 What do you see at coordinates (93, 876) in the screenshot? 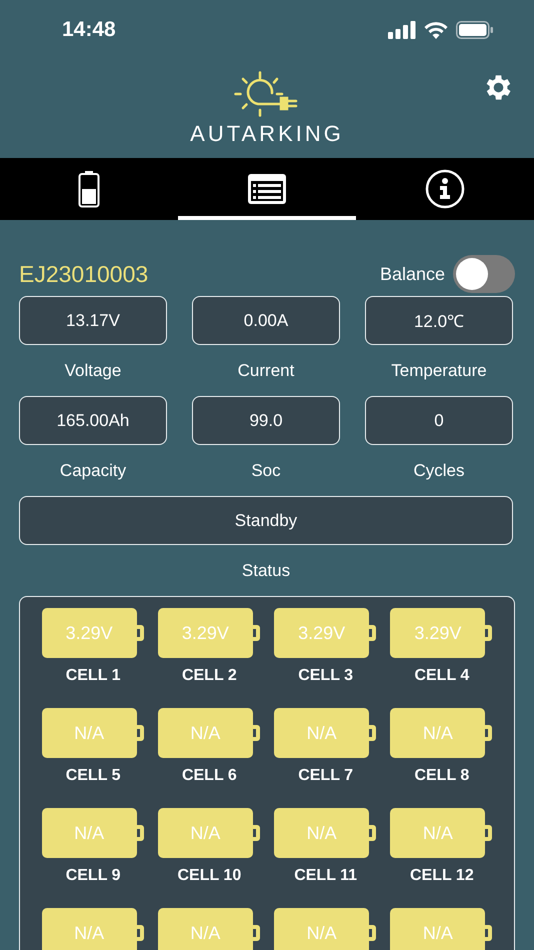
I see `cell-label: CELL 9` at bounding box center [93, 876].